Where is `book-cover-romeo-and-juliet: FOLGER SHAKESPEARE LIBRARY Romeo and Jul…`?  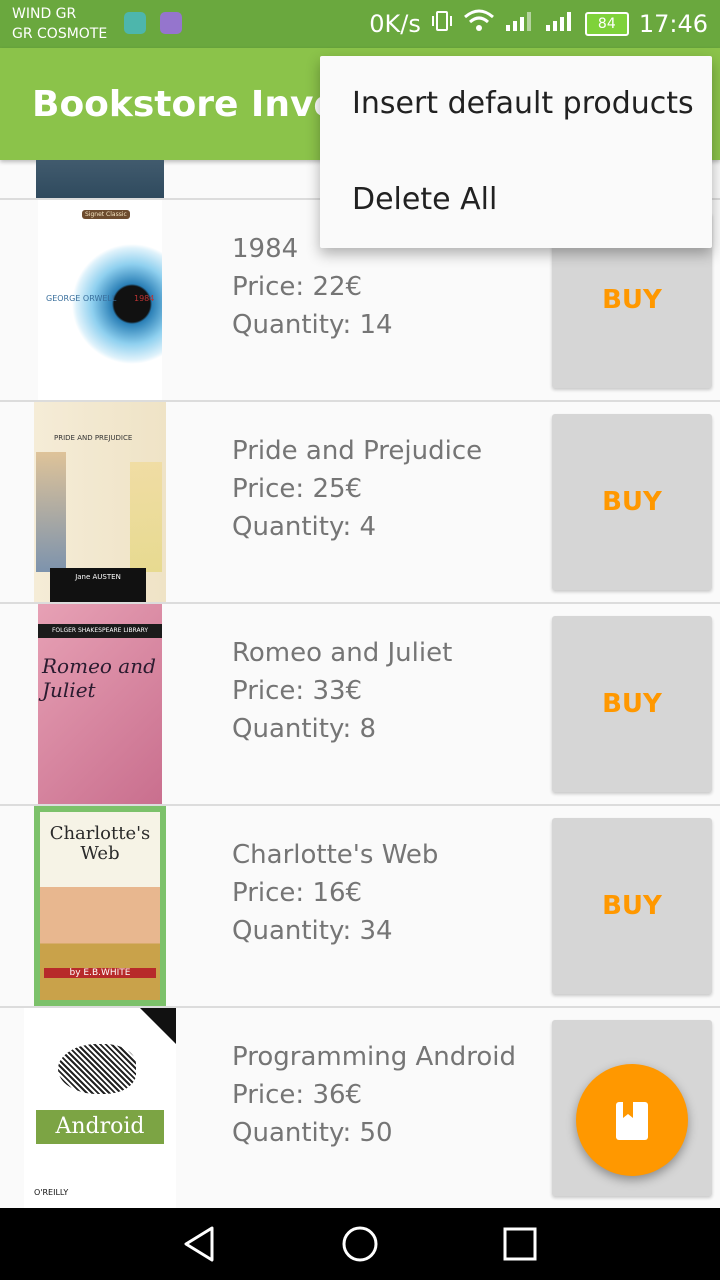
book-cover-romeo-and-juliet: FOLGER SHAKESPEARE LIBRARY Romeo and Jul… is located at coordinates (100, 704).